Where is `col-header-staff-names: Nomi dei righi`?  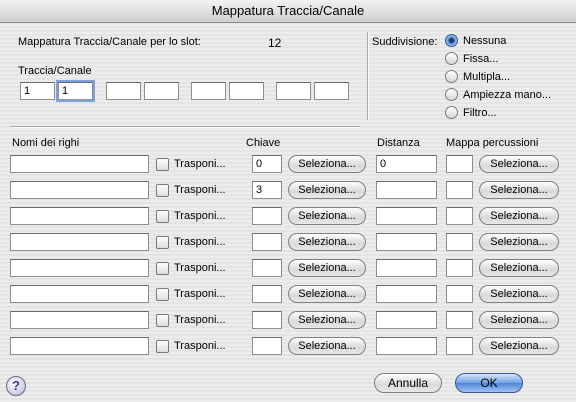 col-header-staff-names: Nomi dei righi is located at coordinates (46, 143).